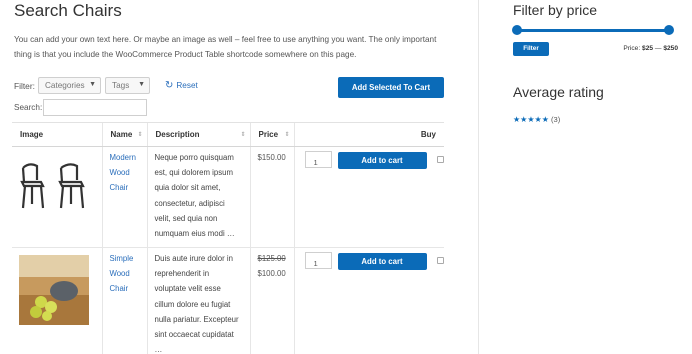  Describe the element at coordinates (670, 48) in the screenshot. I see `price-max: $250` at that location.